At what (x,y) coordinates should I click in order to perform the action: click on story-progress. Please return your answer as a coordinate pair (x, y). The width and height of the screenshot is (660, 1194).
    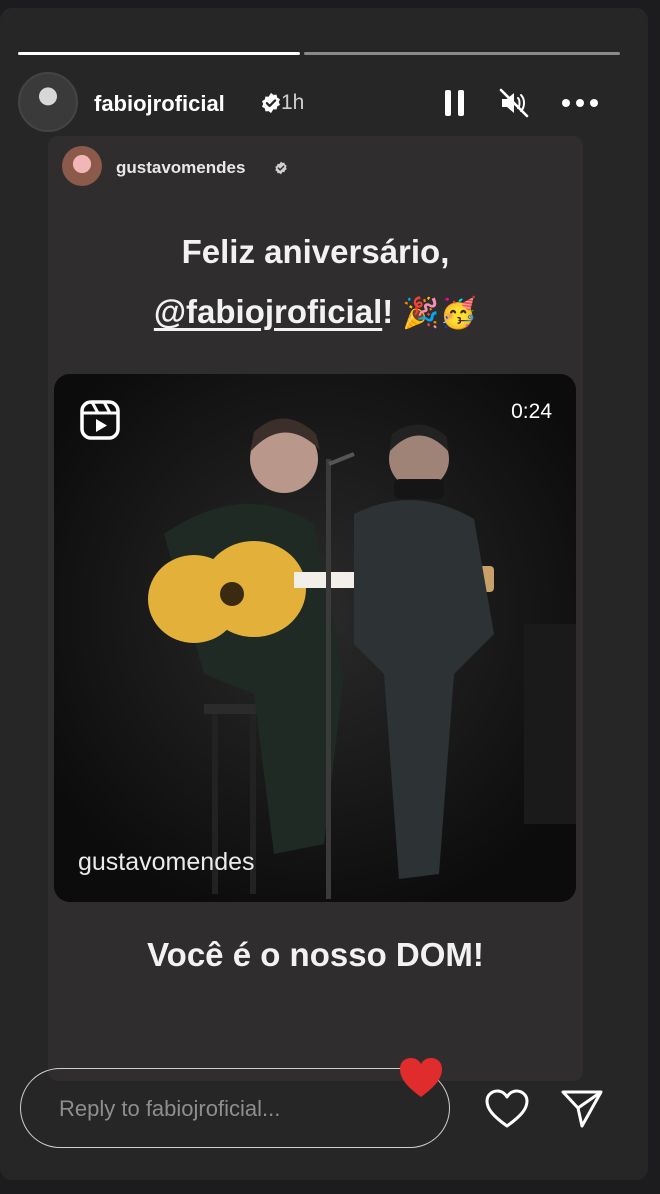
    Looking at the image, I should click on (319, 54).